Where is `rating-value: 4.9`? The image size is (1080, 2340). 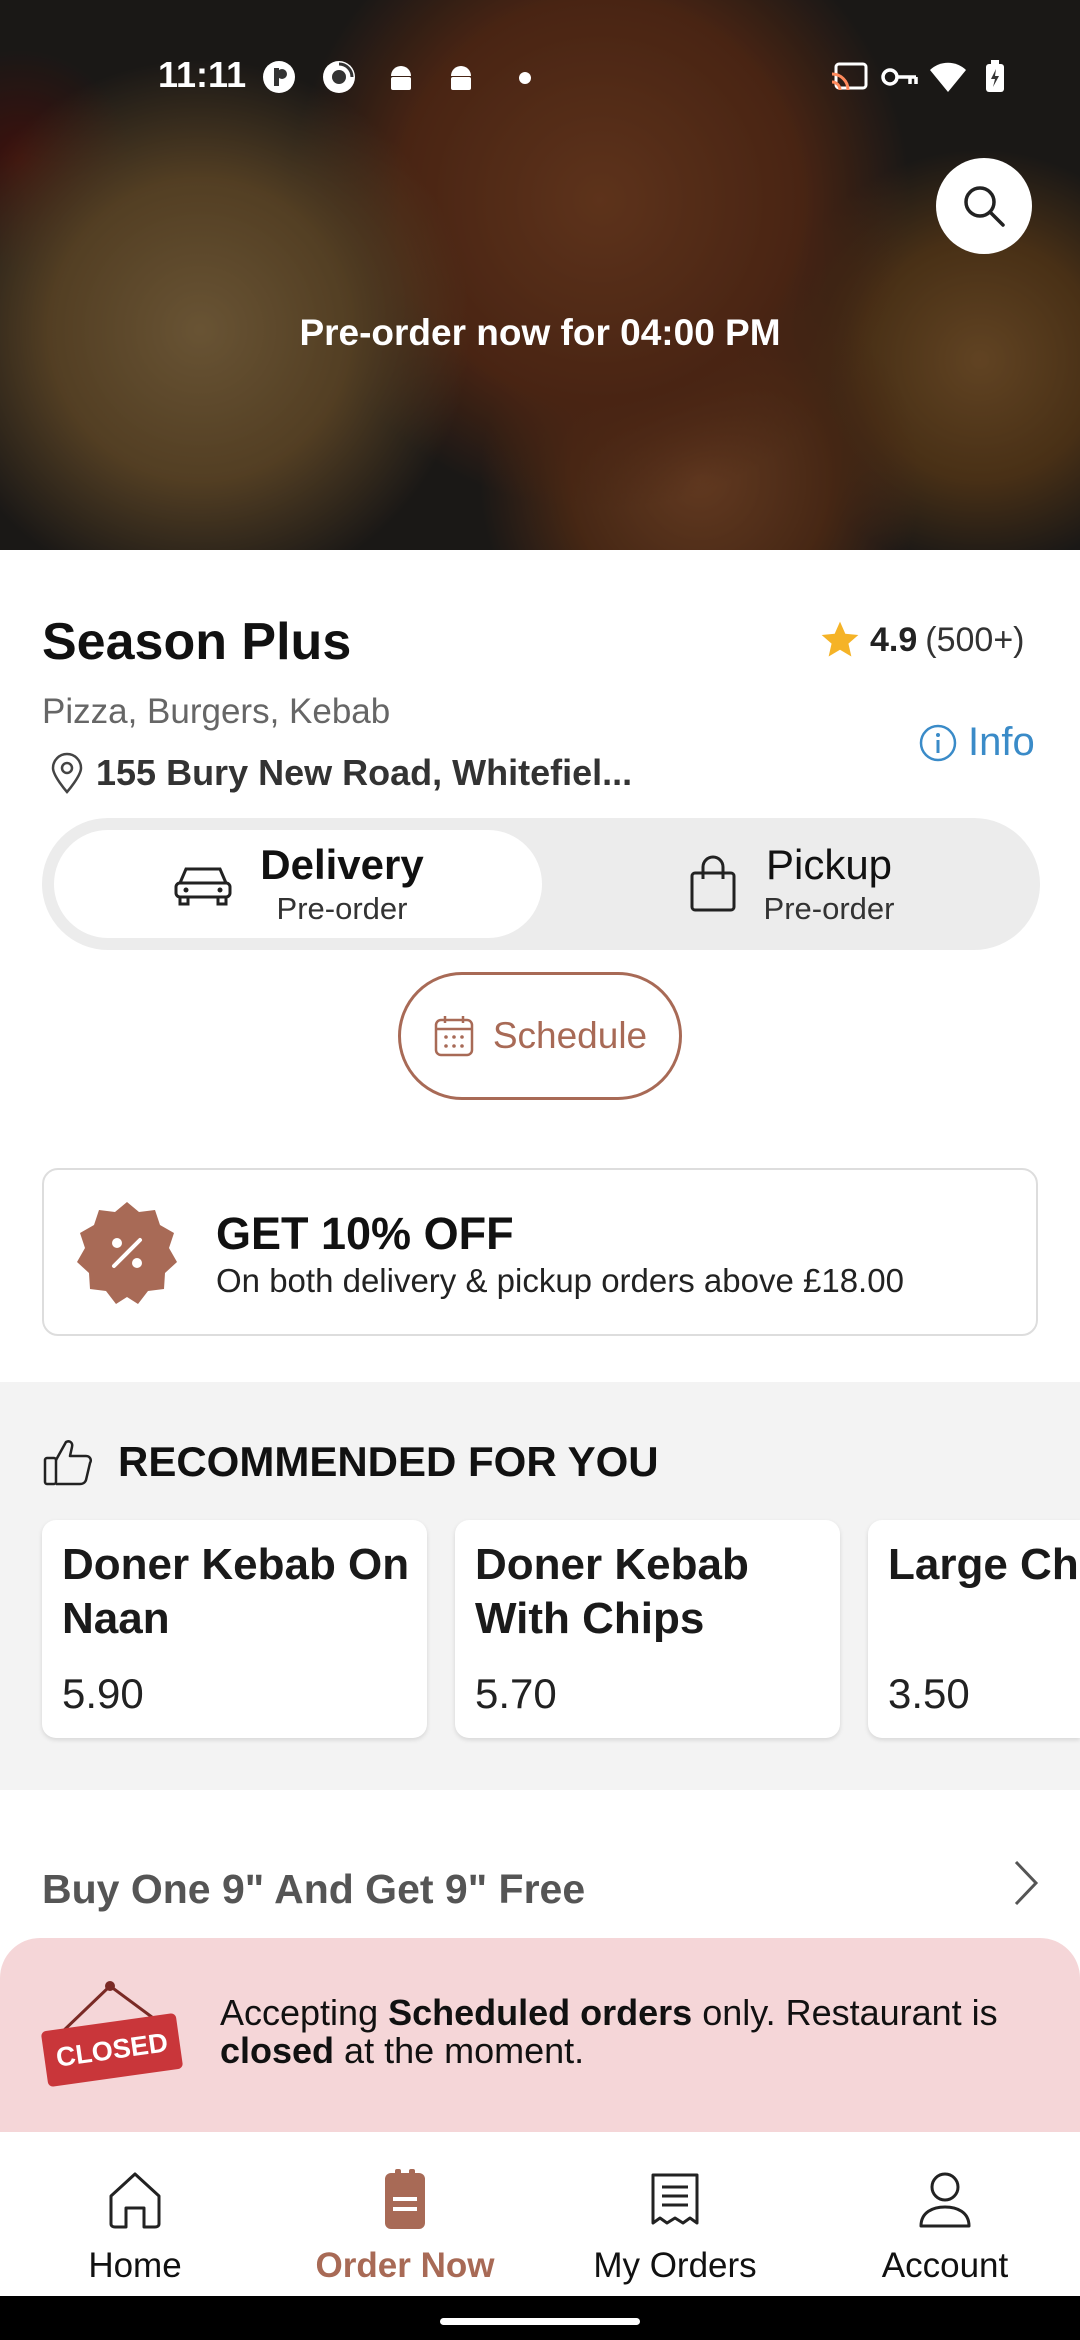
rating-value: 4.9 is located at coordinates (894, 639).